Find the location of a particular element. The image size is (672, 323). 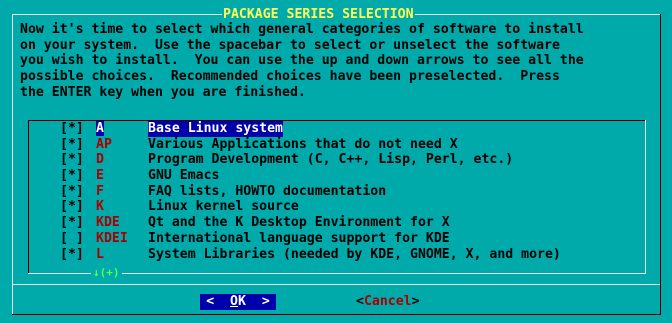

package-series-item: [*] F FAQ lists, HOWTO documentation is located at coordinates (310, 192).